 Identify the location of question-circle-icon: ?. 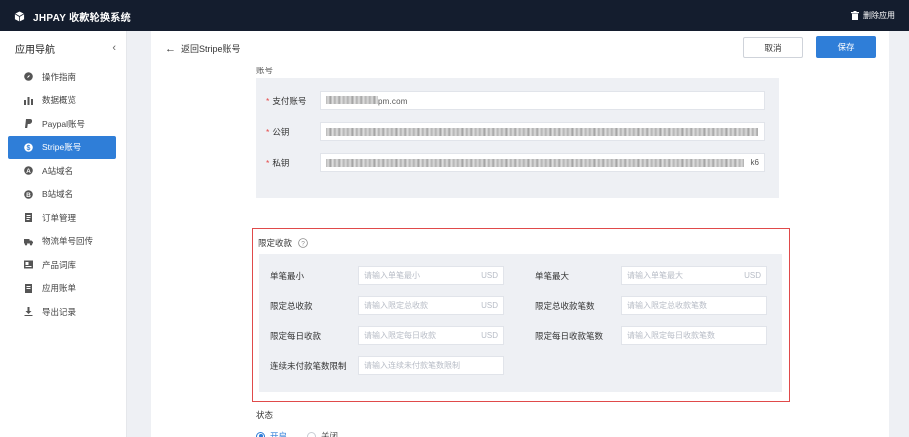
(303, 243).